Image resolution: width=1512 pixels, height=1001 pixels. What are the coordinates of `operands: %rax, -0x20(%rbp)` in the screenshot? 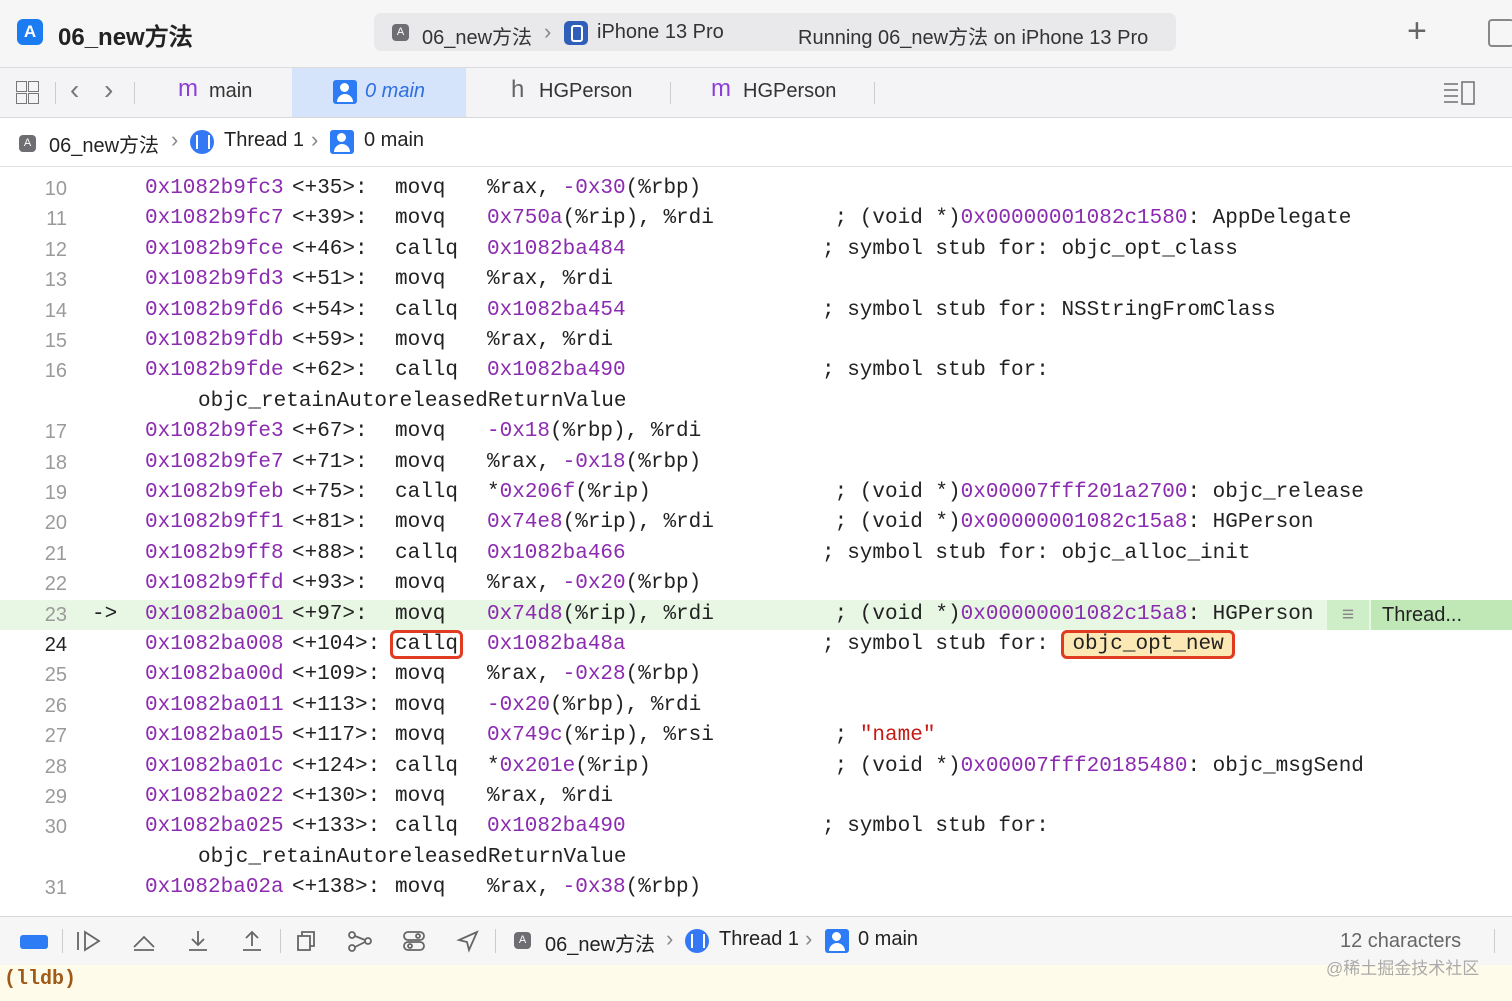 It's located at (594, 584).